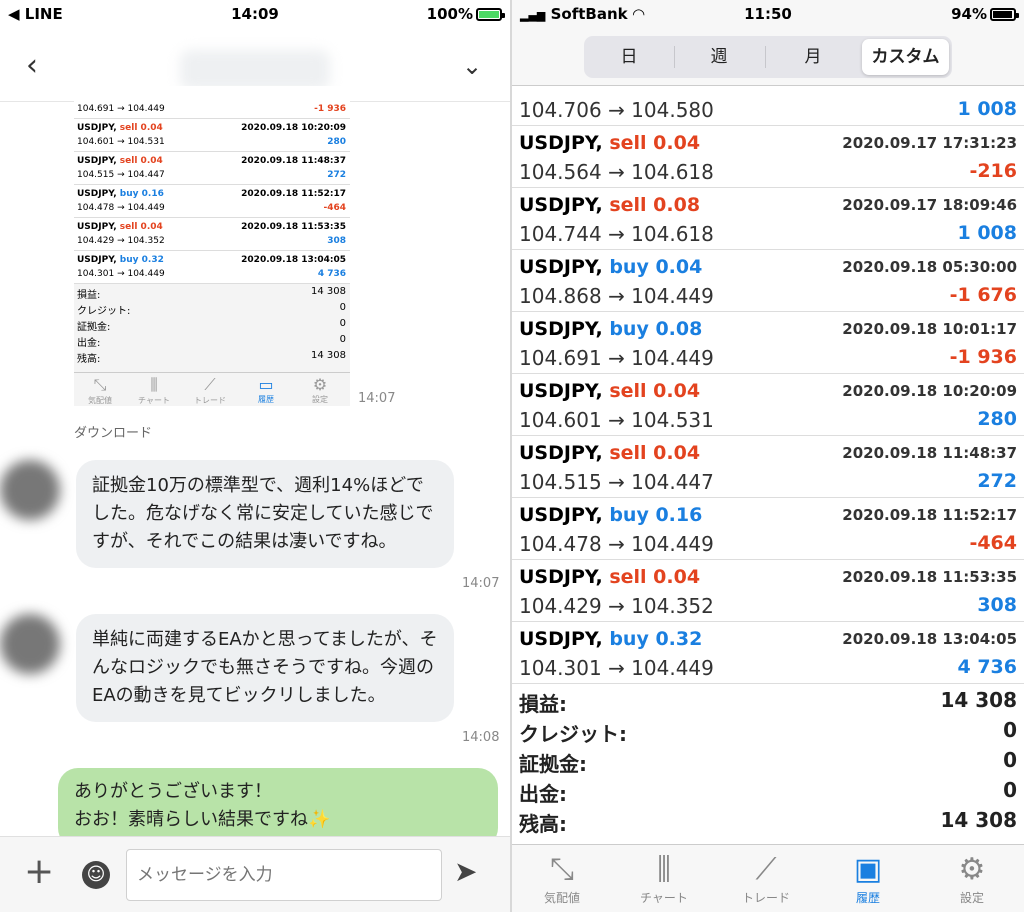  What do you see at coordinates (212, 293) in the screenshot?
I see `screenshot-summary-row: 損益: 14 308` at bounding box center [212, 293].